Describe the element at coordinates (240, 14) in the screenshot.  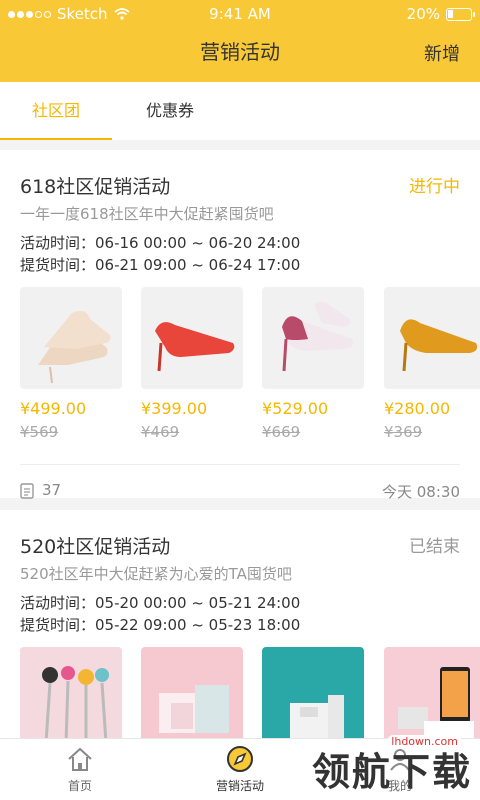
I see `status-bar: Sketch 9:41 AM 20%` at that location.